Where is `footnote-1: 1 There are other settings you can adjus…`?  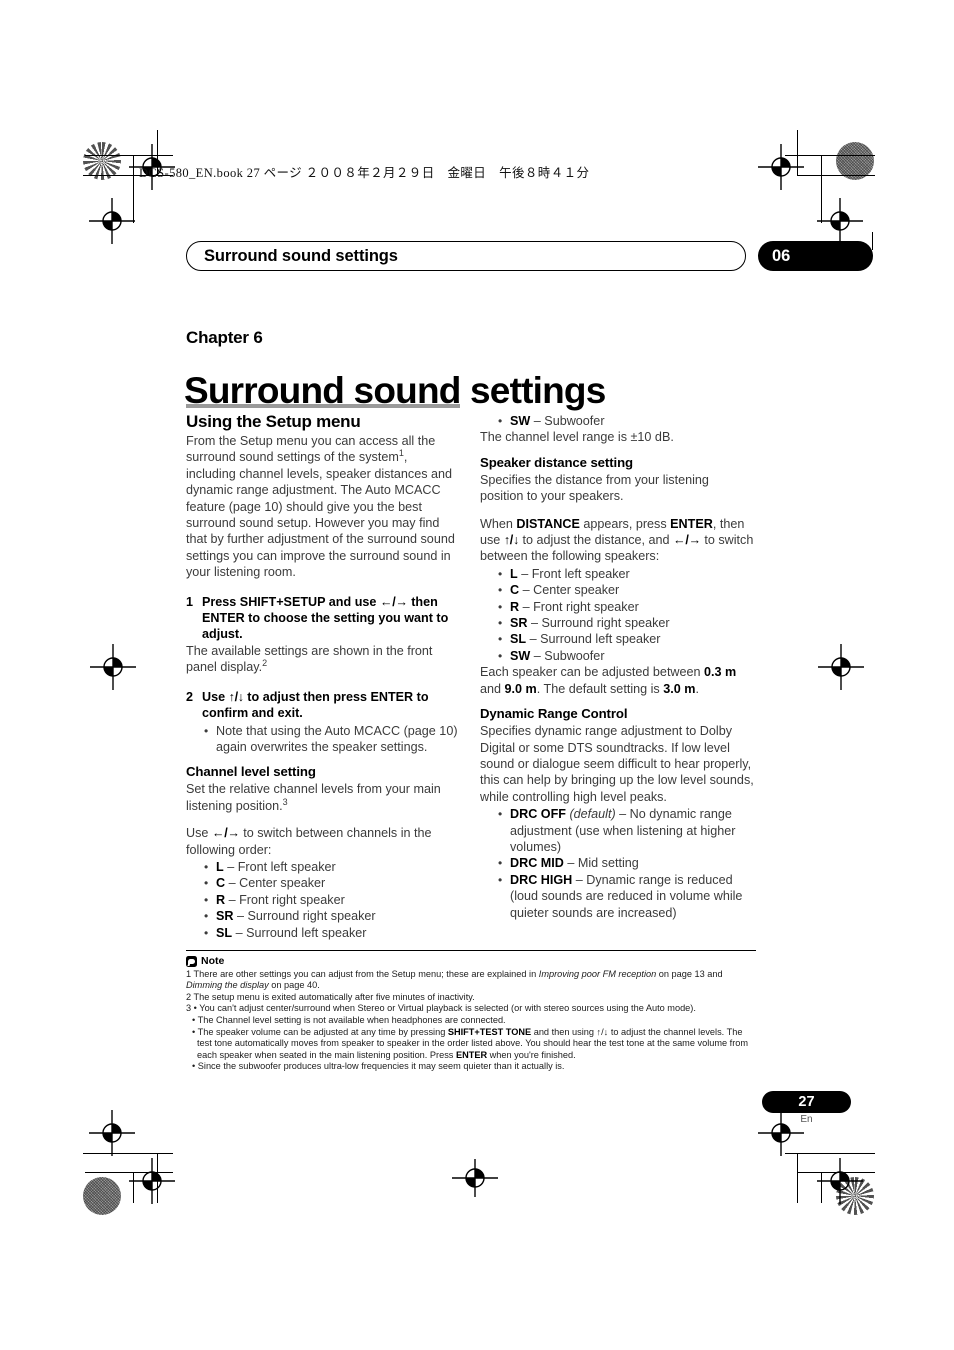 footnote-1: 1 There are other settings you can adjus… is located at coordinates (454, 979).